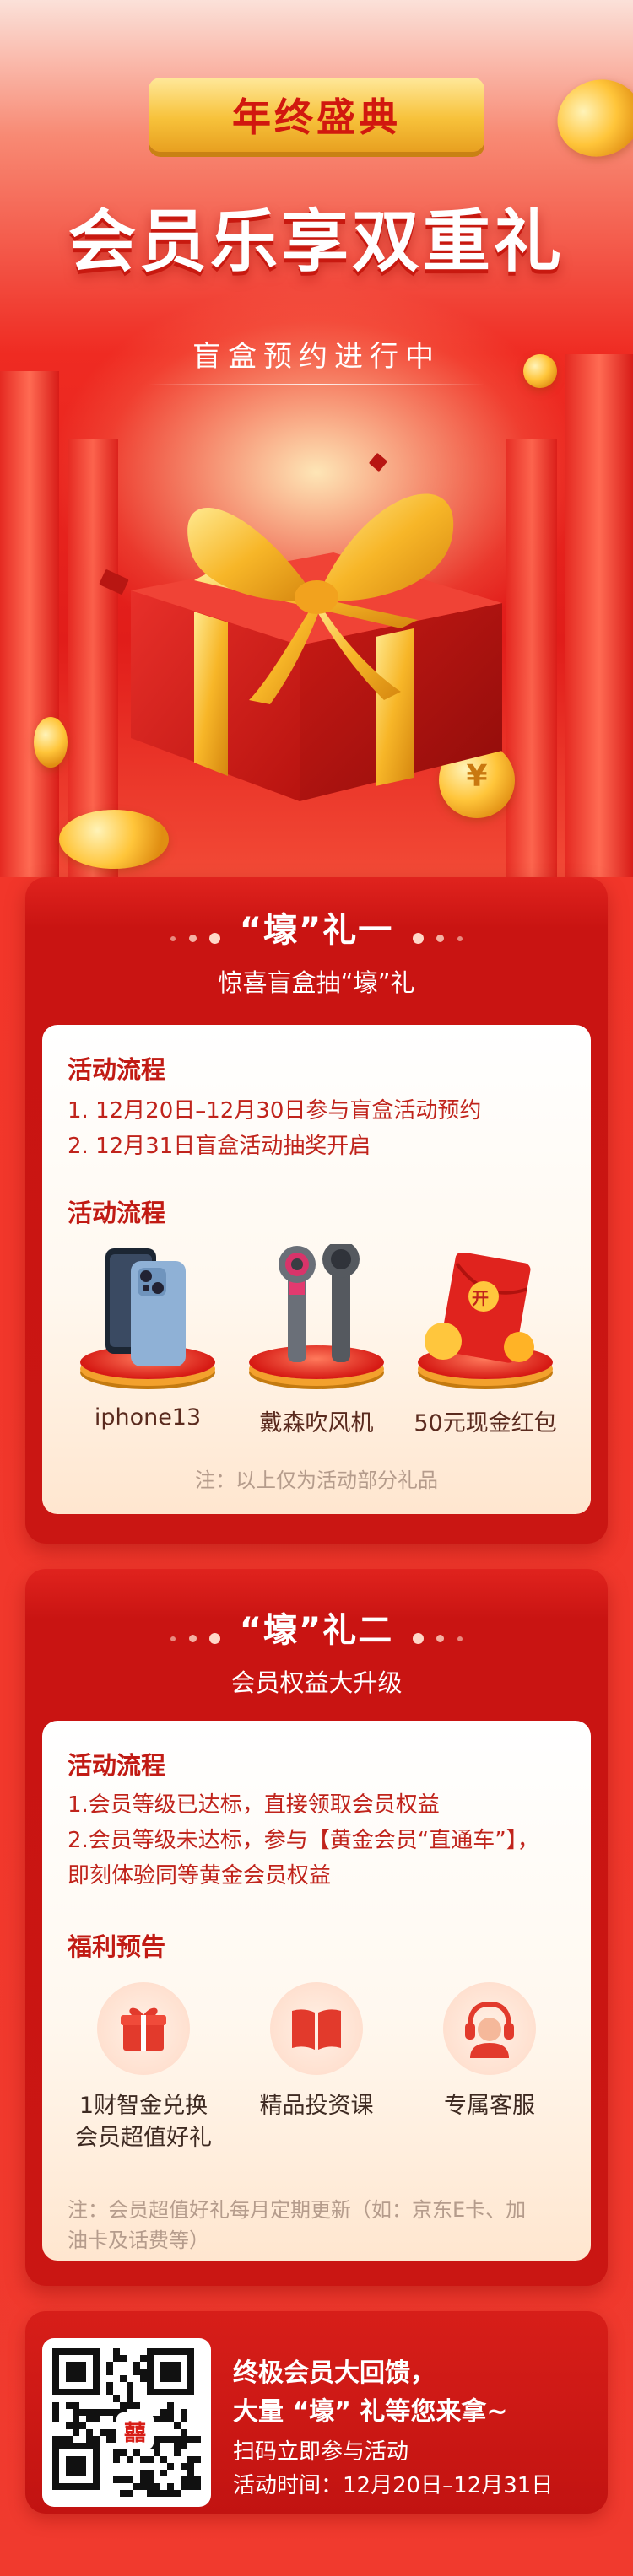 Image resolution: width=633 pixels, height=2576 pixels. I want to click on badge-ribbon: 年终盛典, so click(316, 115).